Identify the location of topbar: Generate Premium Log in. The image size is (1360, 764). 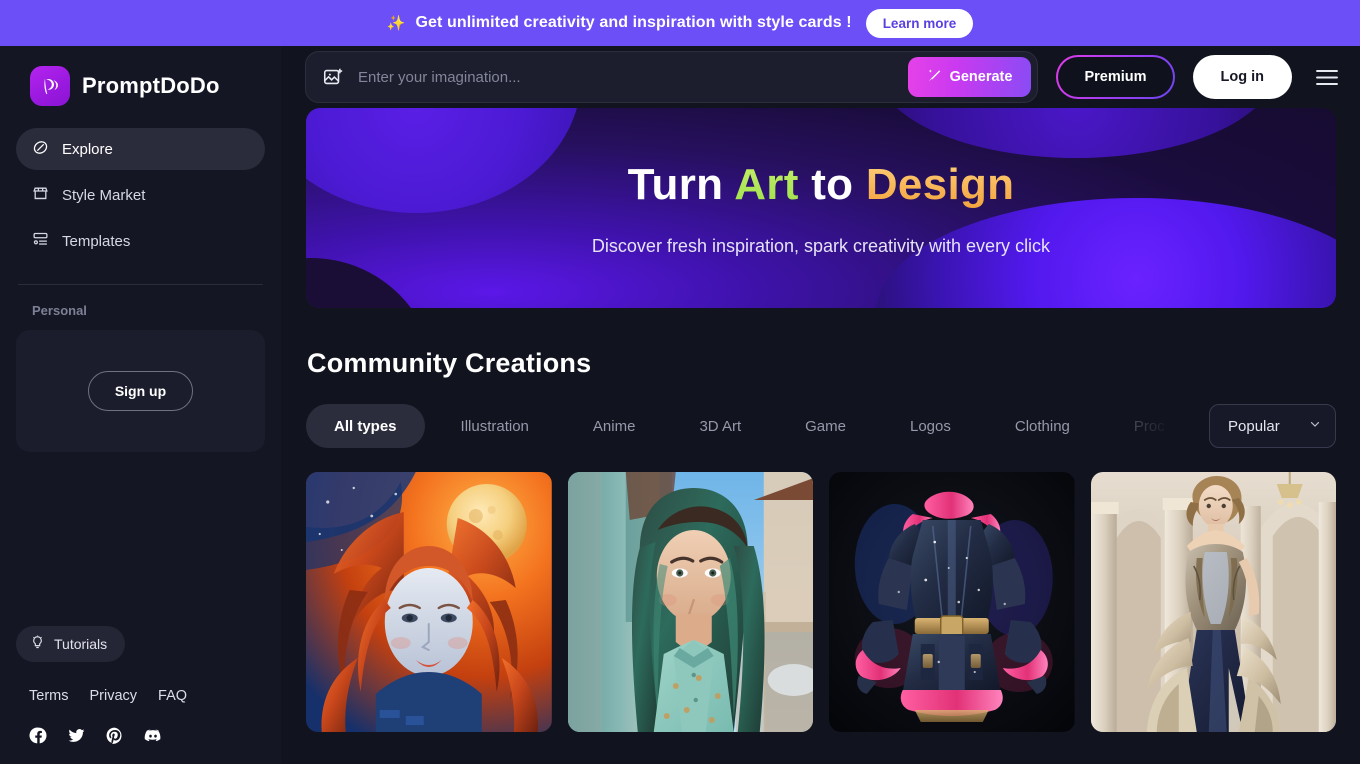
(820, 77).